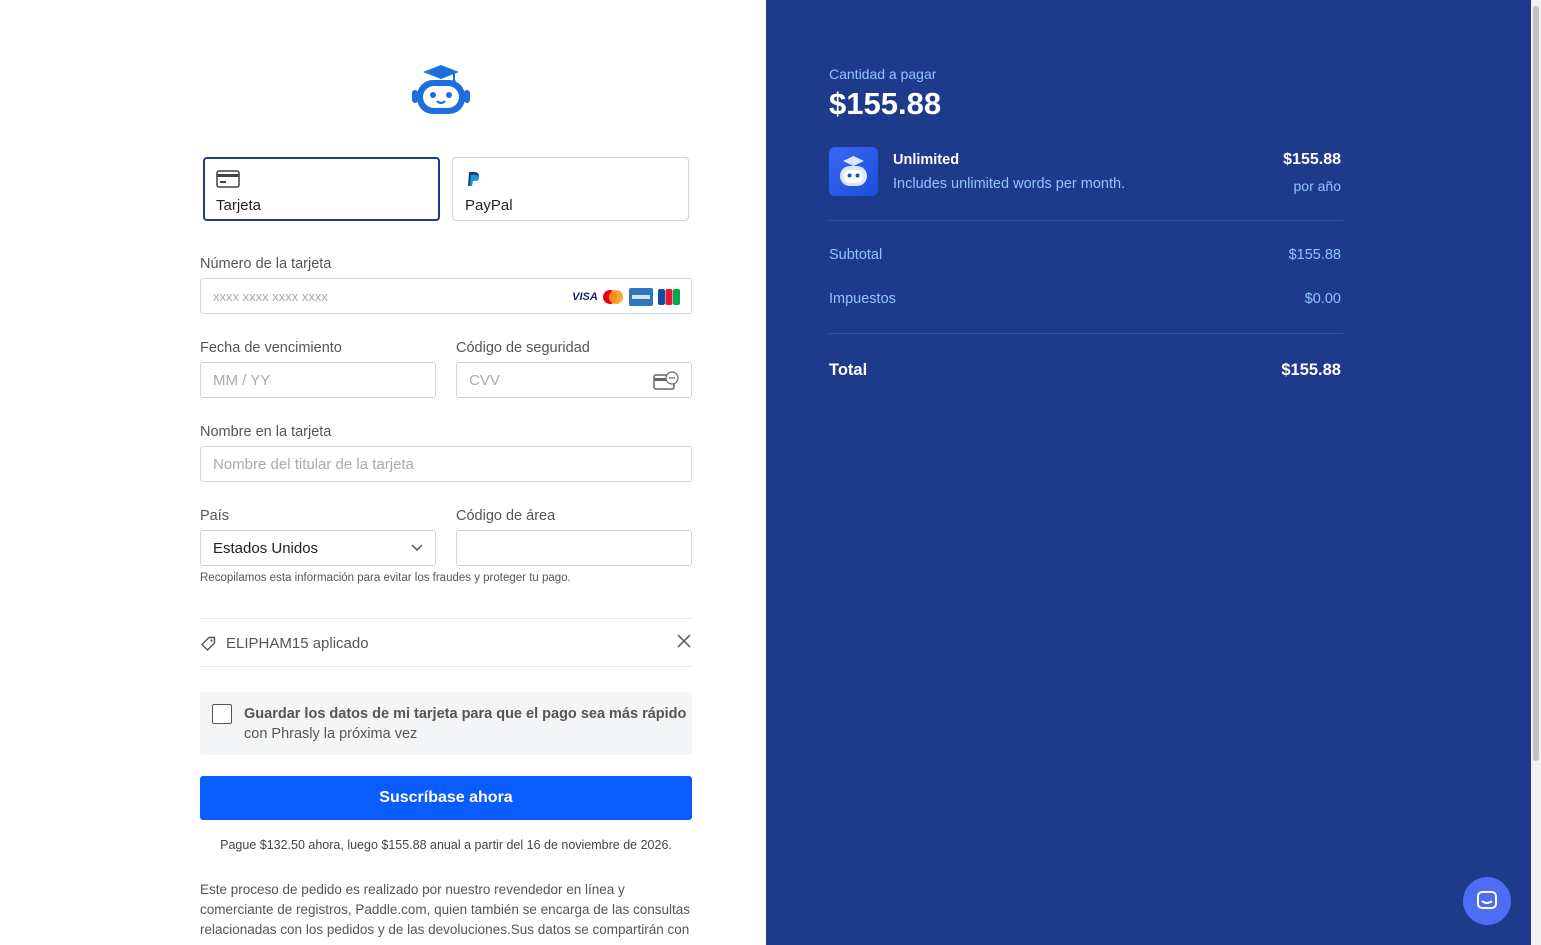 The height and width of the screenshot is (945, 1541). What do you see at coordinates (266, 432) in the screenshot?
I see `cardholder-label: Nombre en la tarjeta` at bounding box center [266, 432].